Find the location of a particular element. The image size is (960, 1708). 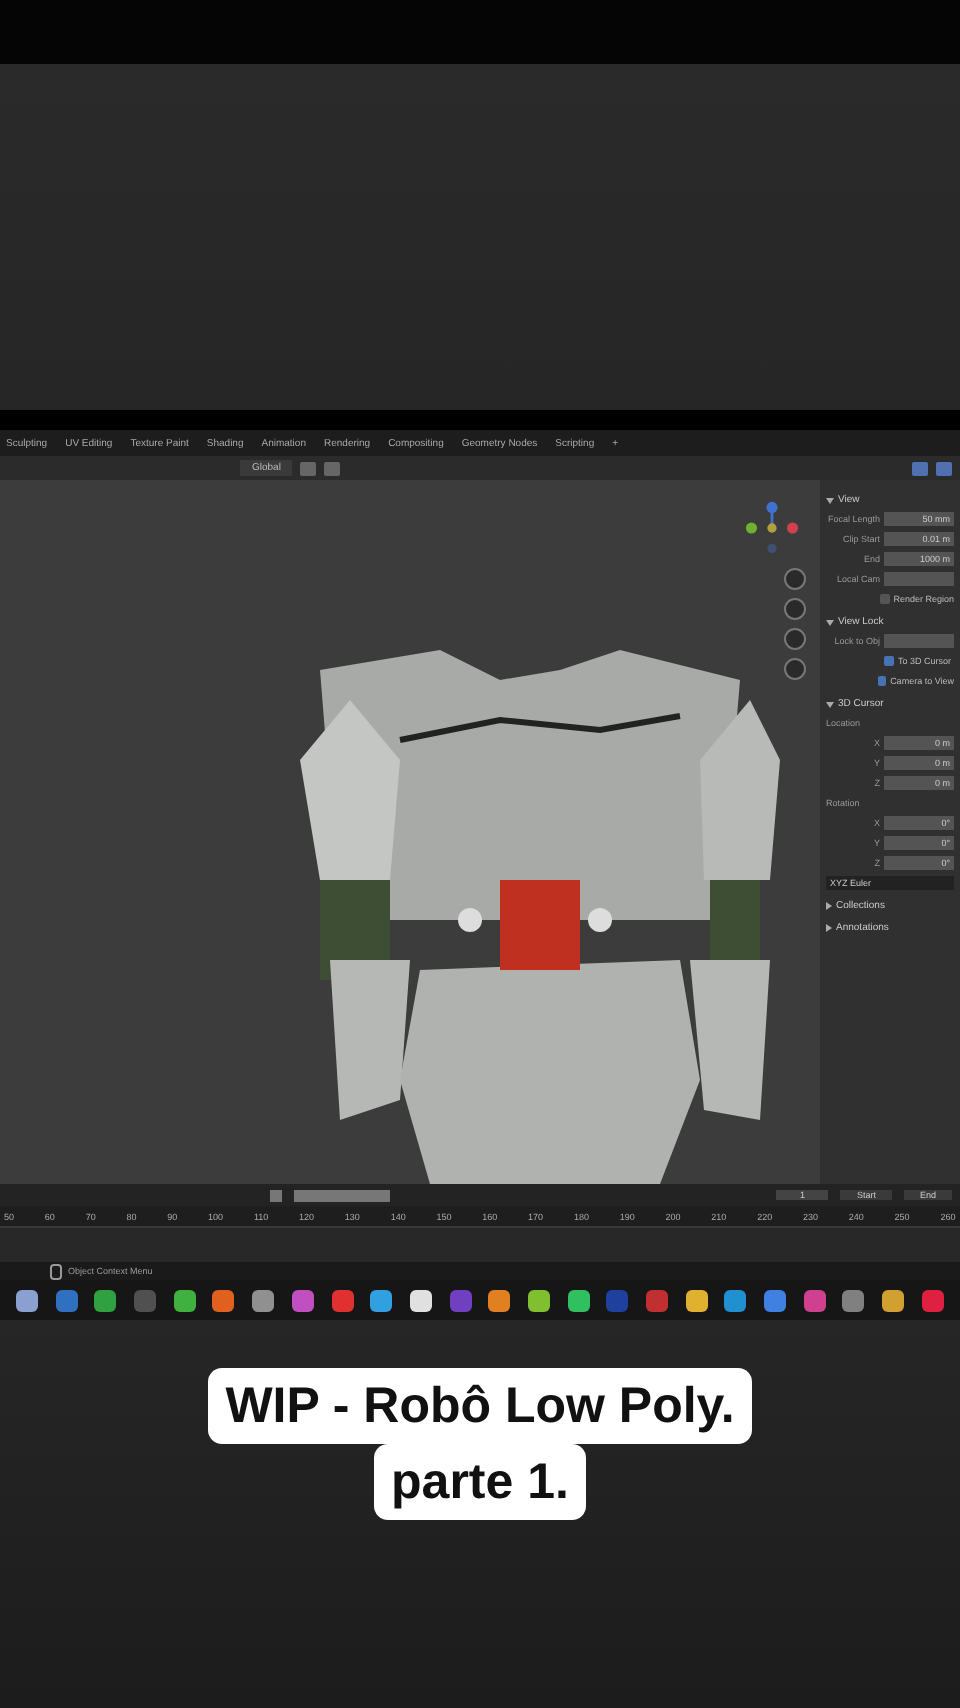

axis-gizmo is located at coordinates (772, 528).